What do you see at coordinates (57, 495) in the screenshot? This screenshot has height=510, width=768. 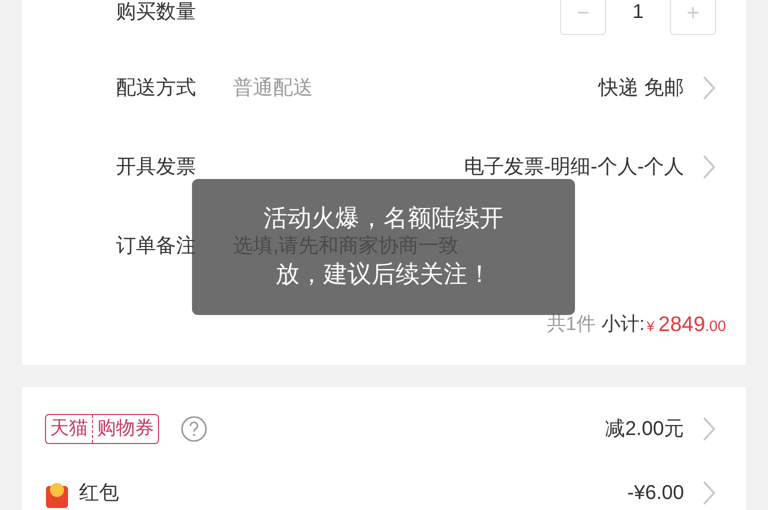 I see `envelope-icon` at bounding box center [57, 495].